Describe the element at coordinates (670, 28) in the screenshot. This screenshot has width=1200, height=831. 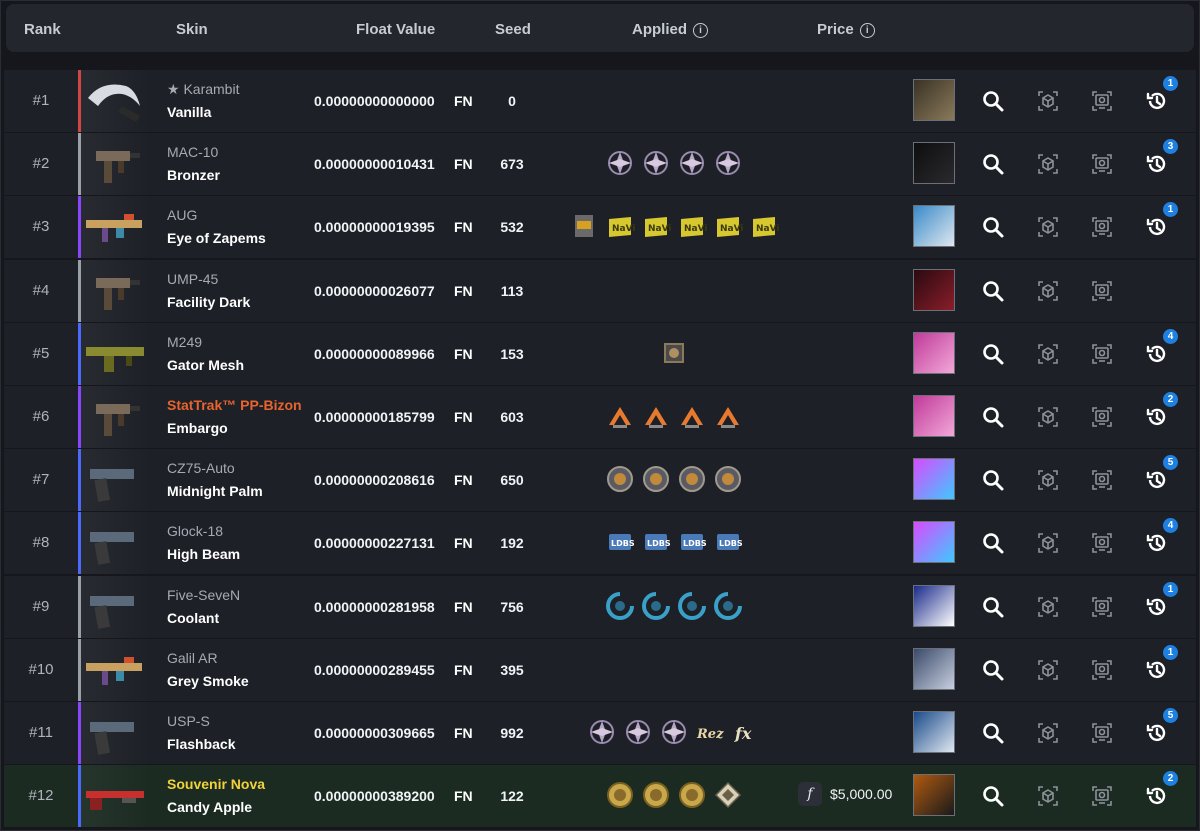
I see `header-applied: Applied i` at that location.